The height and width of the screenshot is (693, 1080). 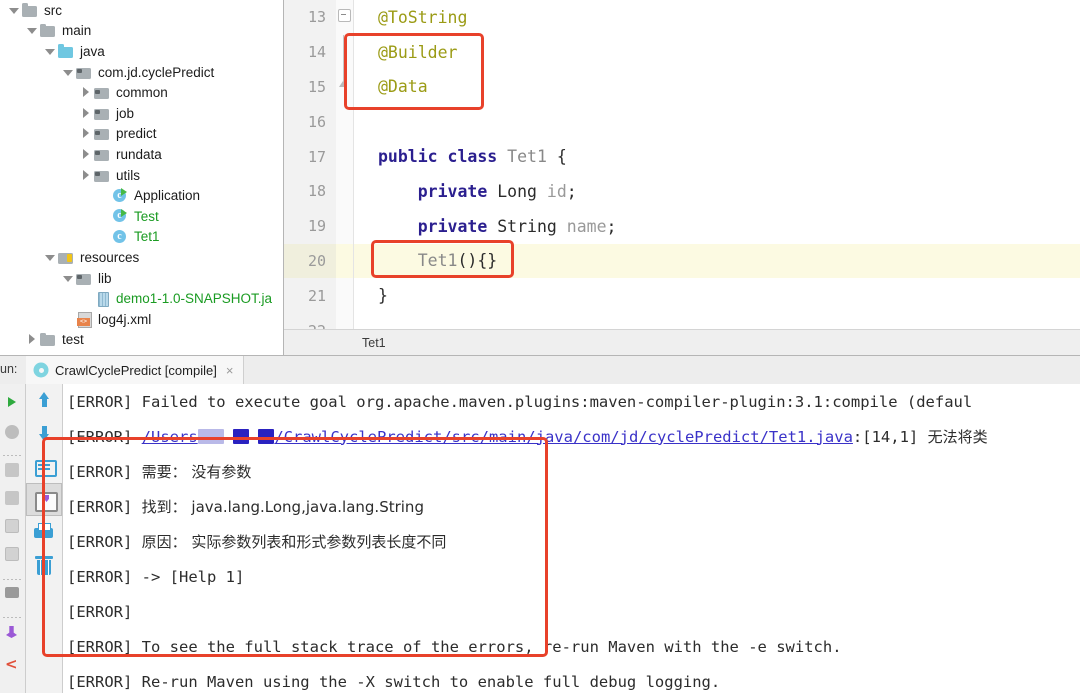 What do you see at coordinates (682, 52) in the screenshot?
I see `code-line-14: 14 @Builder` at bounding box center [682, 52].